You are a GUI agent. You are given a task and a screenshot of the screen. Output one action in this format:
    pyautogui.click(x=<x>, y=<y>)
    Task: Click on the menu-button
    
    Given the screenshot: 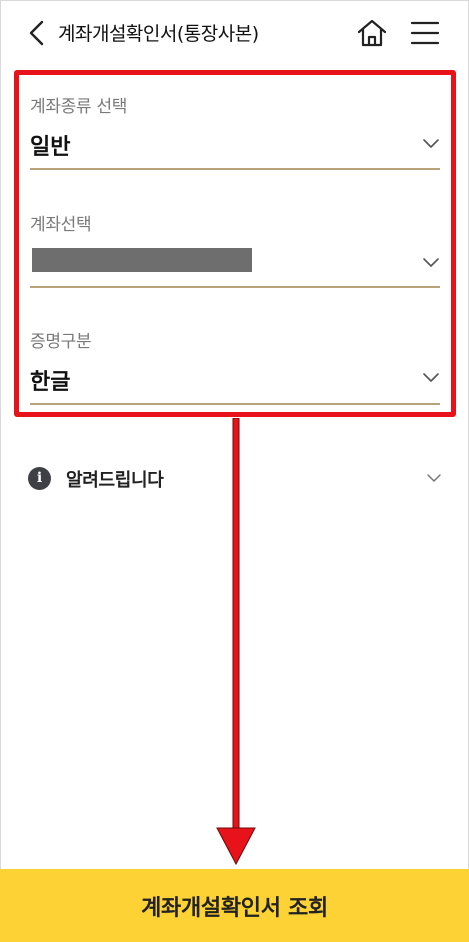 What is the action you would take?
    pyautogui.click(x=425, y=33)
    